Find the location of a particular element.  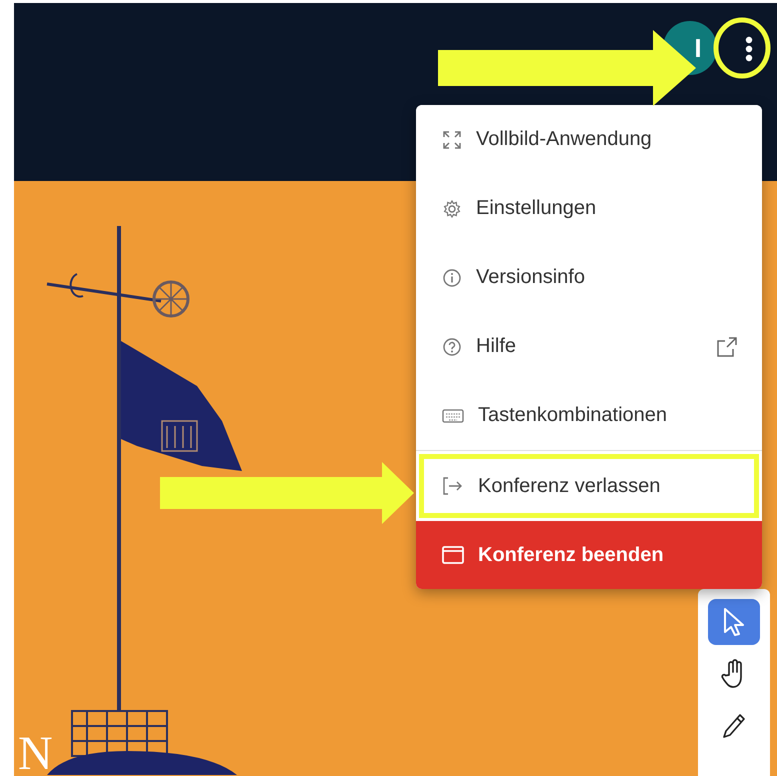

slide-letter: N is located at coordinates (35, 753).